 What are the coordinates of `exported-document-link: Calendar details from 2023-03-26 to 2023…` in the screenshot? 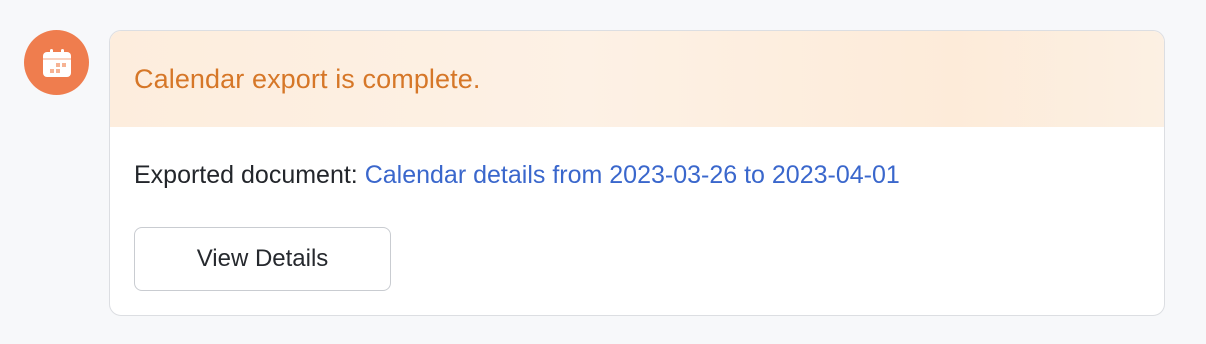 It's located at (632, 175).